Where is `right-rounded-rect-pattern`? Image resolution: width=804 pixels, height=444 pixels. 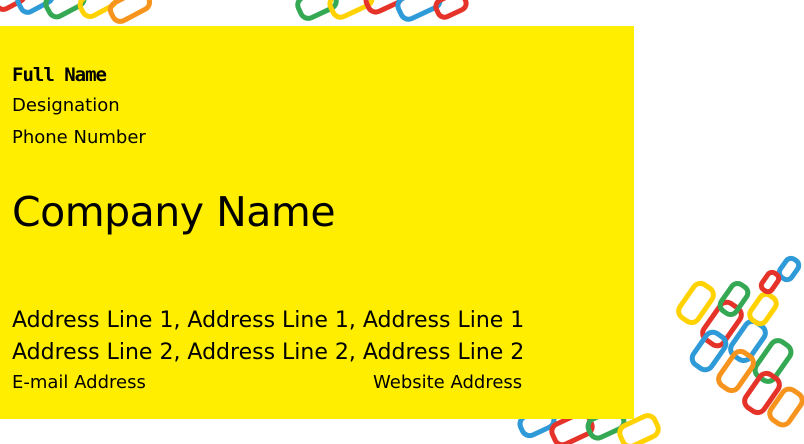 right-rounded-rect-pattern is located at coordinates (740, 341).